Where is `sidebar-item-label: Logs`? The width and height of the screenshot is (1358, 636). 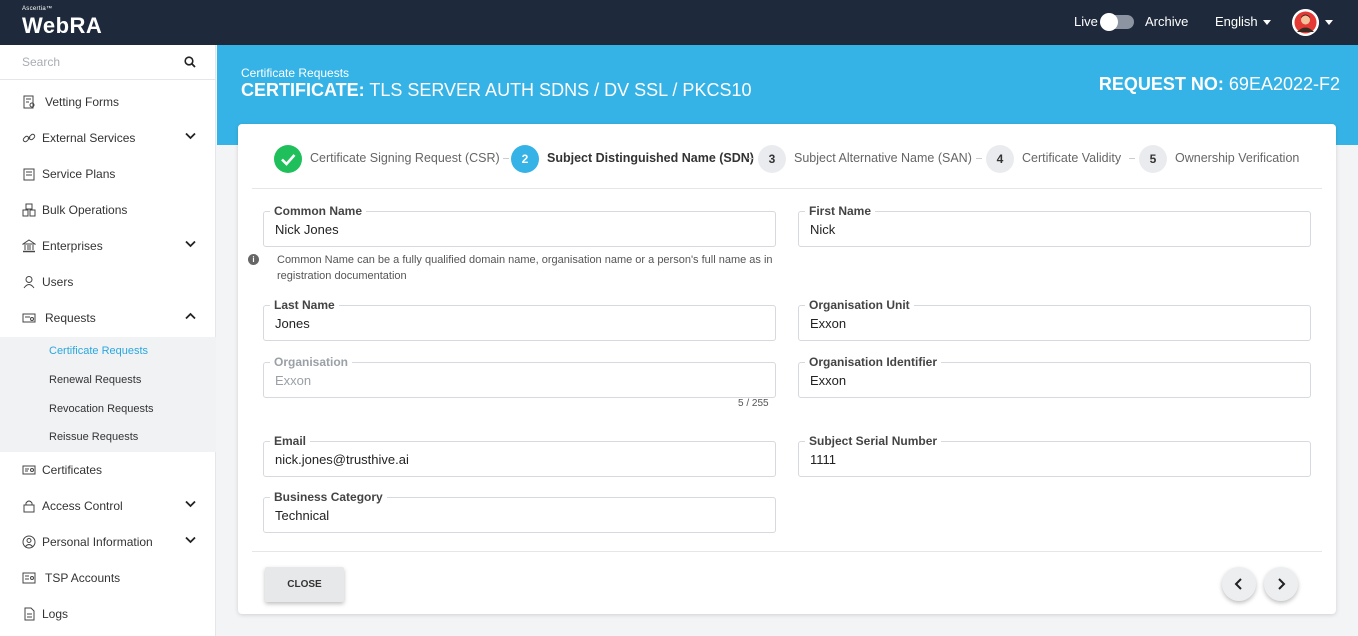 sidebar-item-label: Logs is located at coordinates (55, 614).